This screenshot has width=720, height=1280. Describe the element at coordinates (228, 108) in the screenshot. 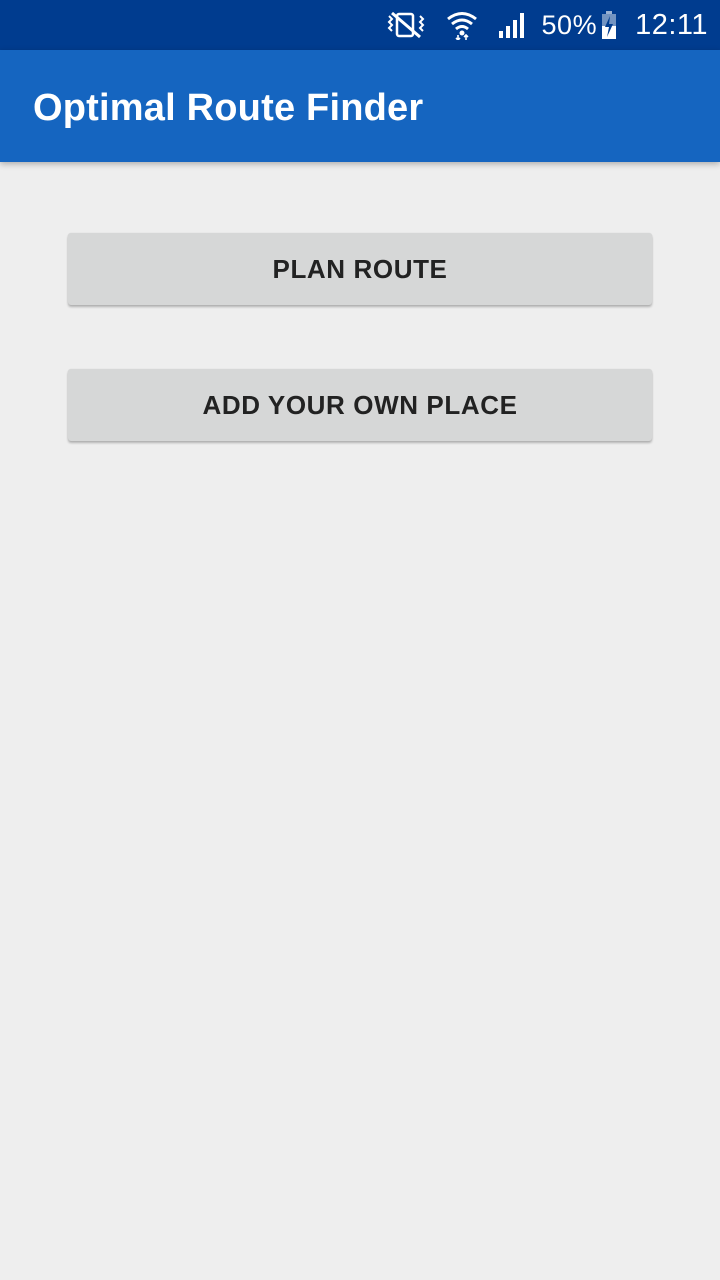

I see `app-title: Optimal Route Finder` at that location.